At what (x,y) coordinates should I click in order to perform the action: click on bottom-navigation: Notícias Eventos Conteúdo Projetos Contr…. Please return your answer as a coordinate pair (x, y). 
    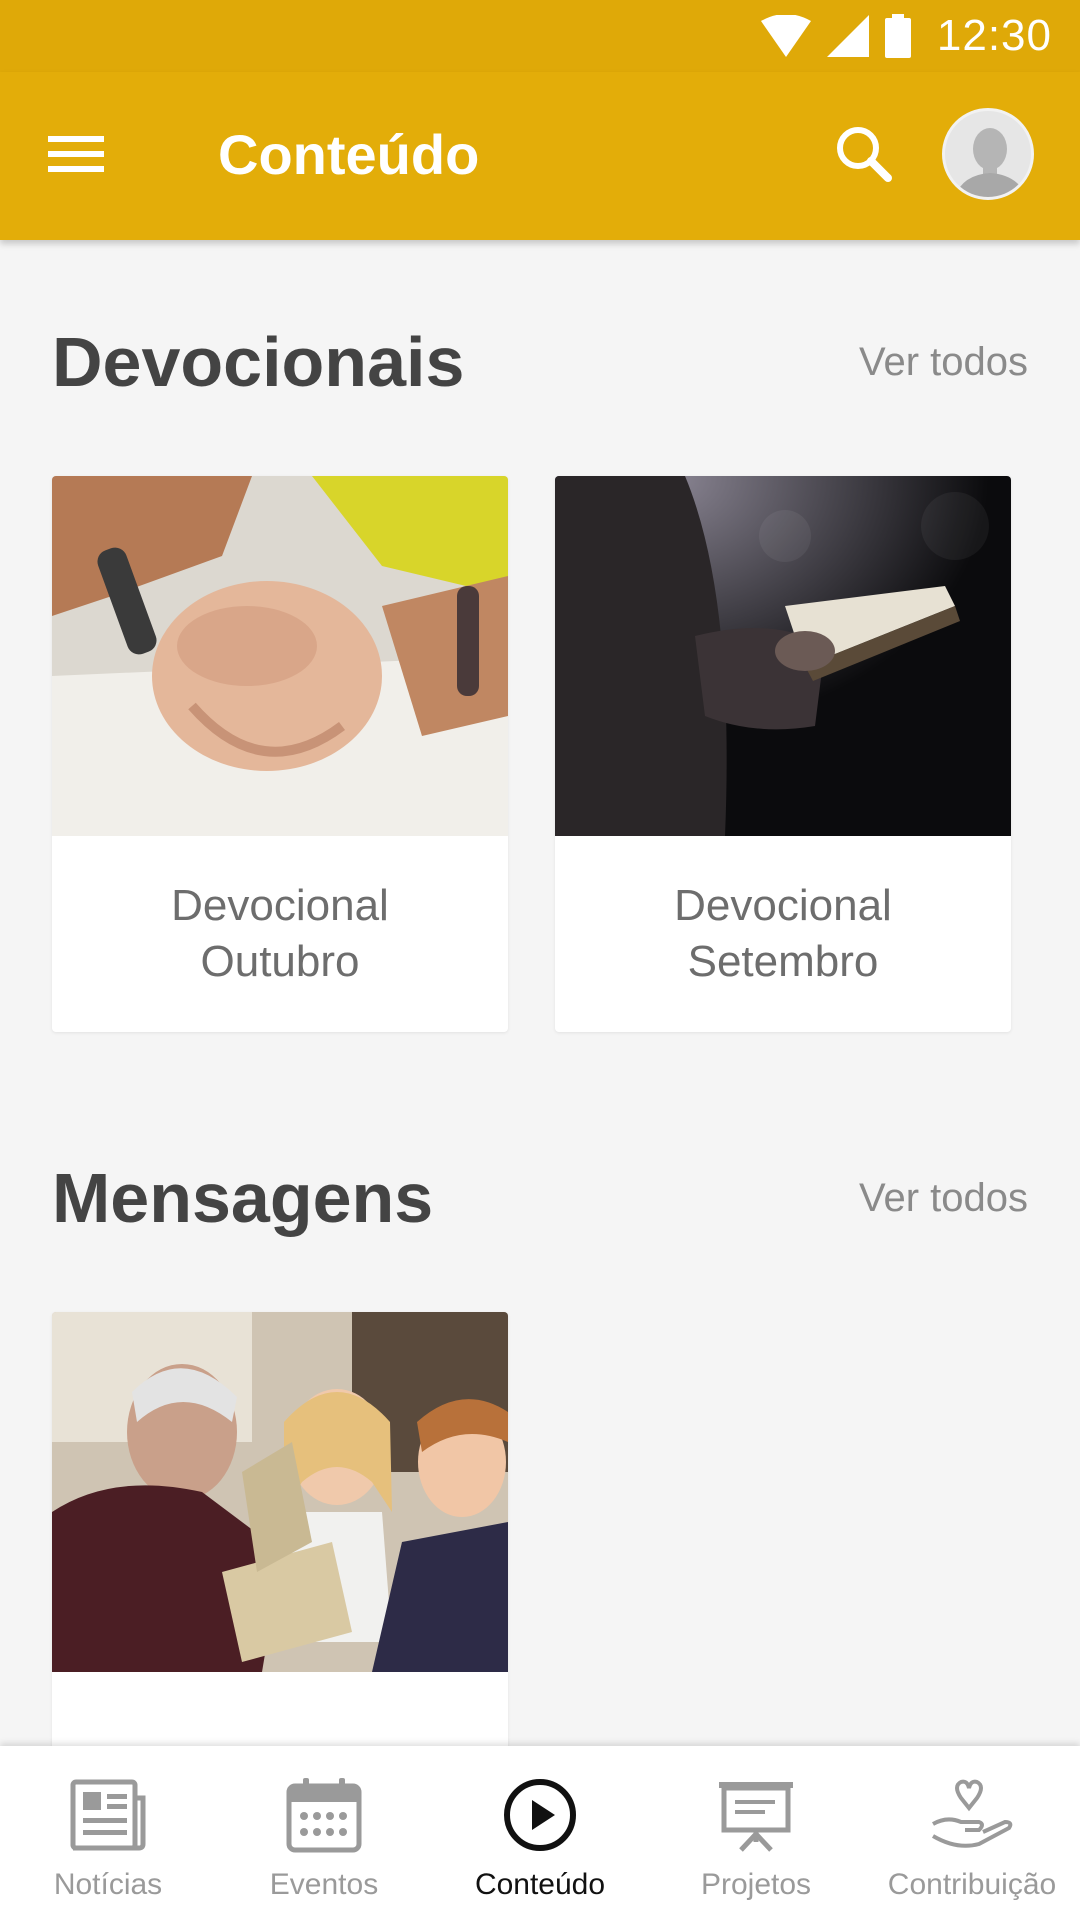
    Looking at the image, I should click on (540, 1833).